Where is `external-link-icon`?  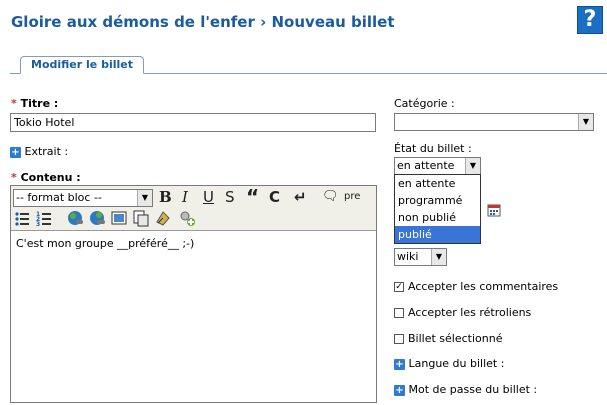 external-link-icon is located at coordinates (97, 218).